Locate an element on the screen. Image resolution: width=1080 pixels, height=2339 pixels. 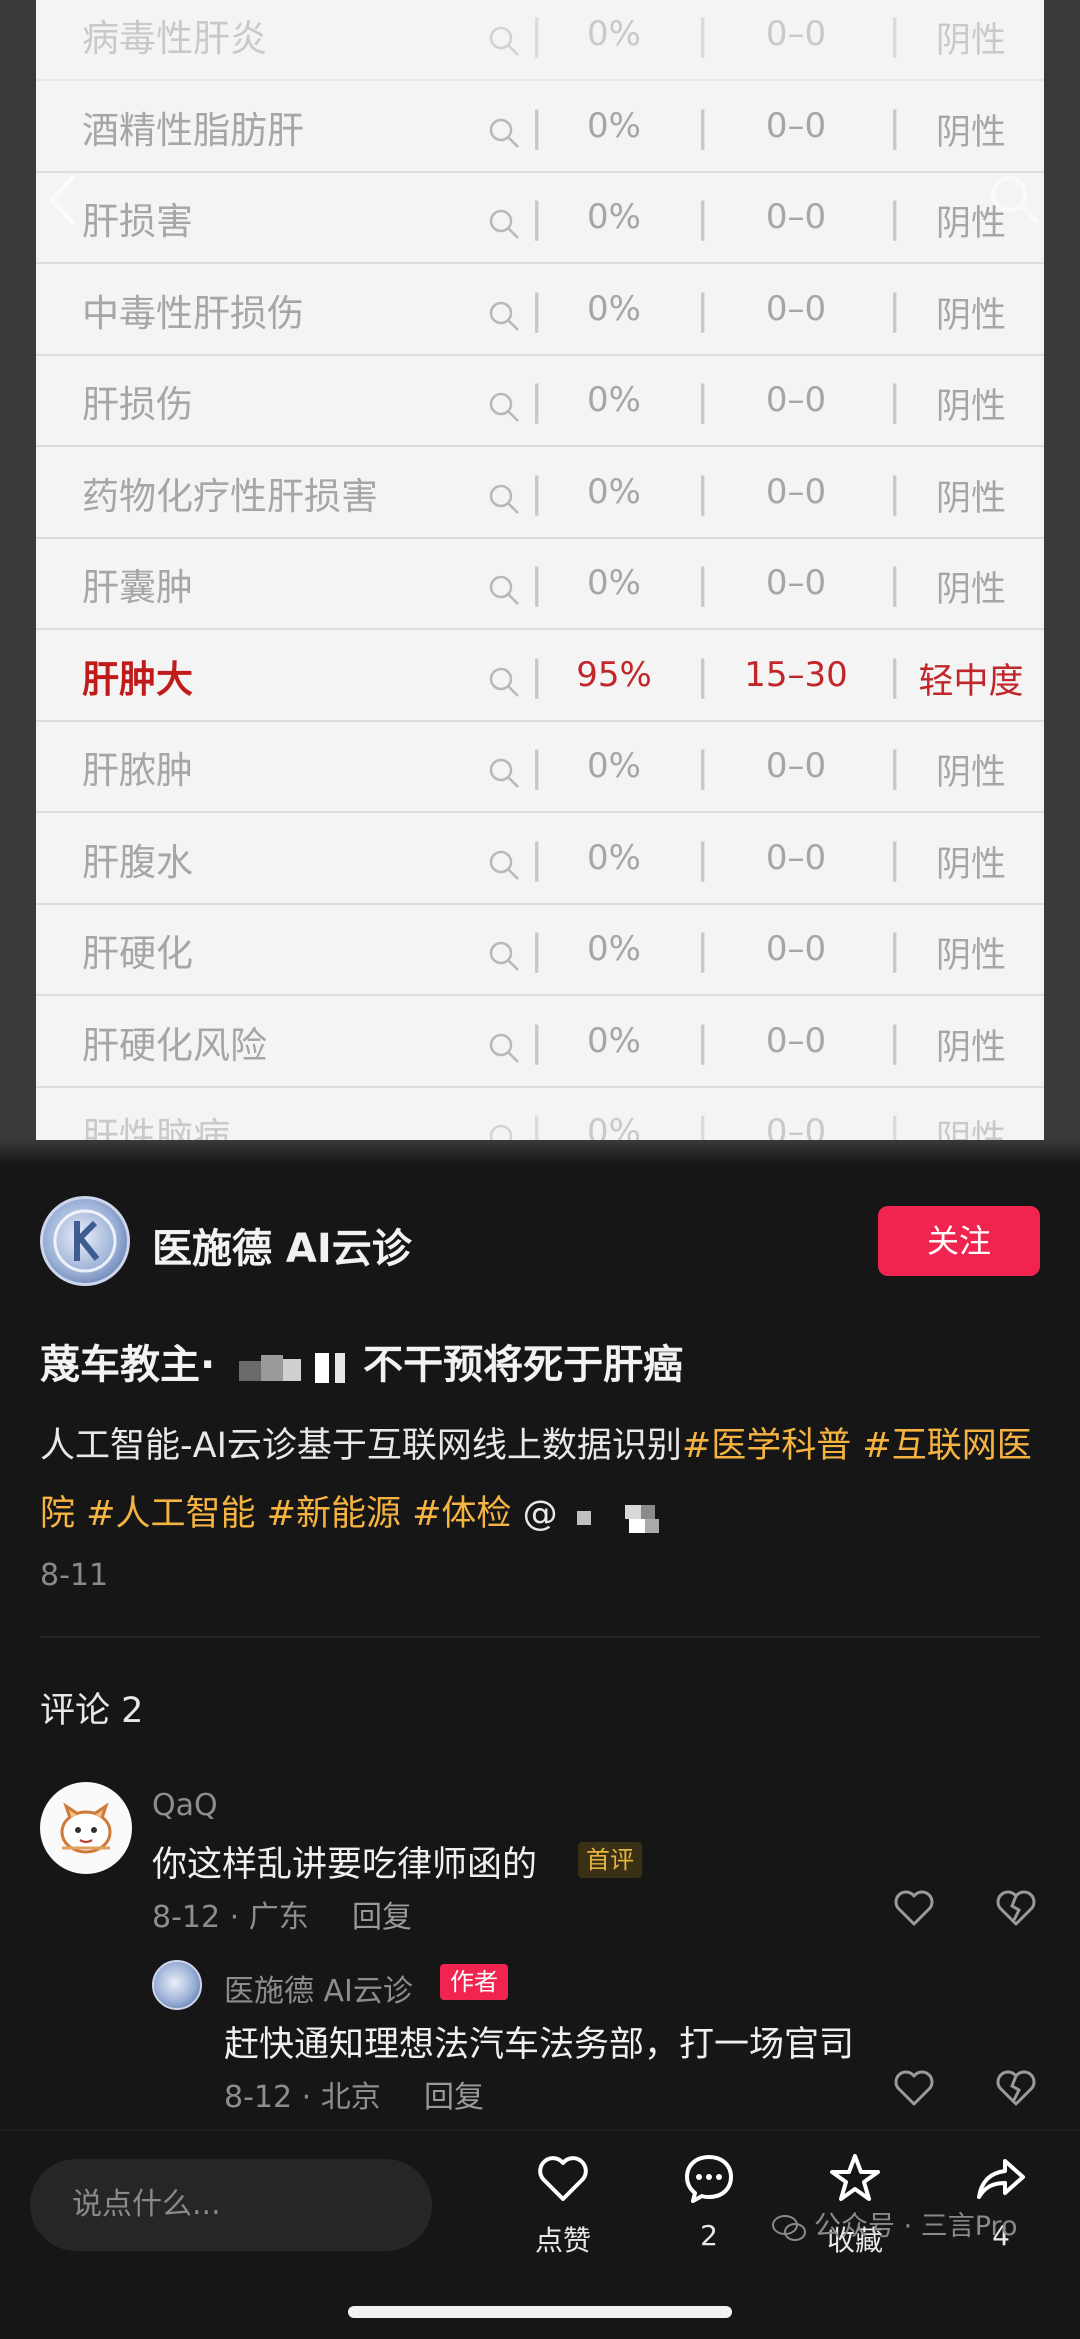
comment-text: 你这样乱讲要吃律师函的 is located at coordinates (345, 1865).